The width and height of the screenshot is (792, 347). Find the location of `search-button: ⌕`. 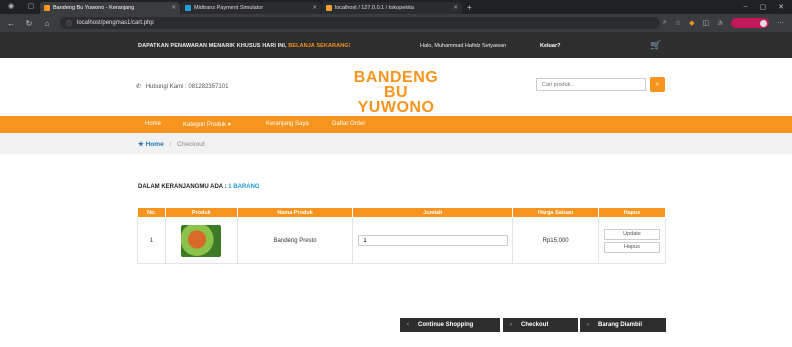

search-button: ⌕ is located at coordinates (657, 84).